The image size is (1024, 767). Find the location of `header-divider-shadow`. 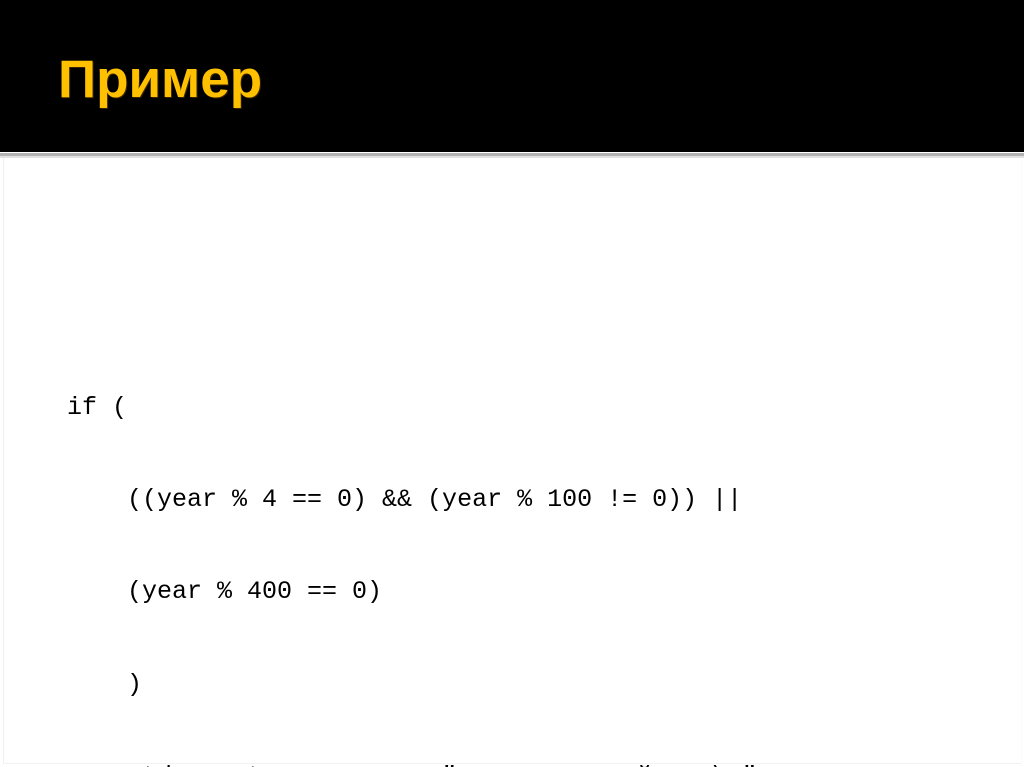

header-divider-shadow is located at coordinates (512, 157).